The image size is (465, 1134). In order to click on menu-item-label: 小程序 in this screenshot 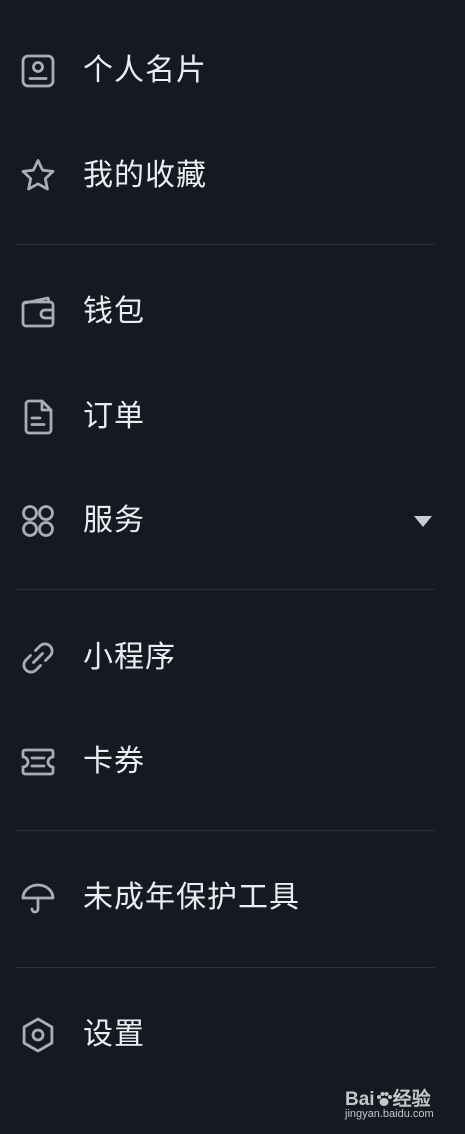, I will do `click(129, 657)`.